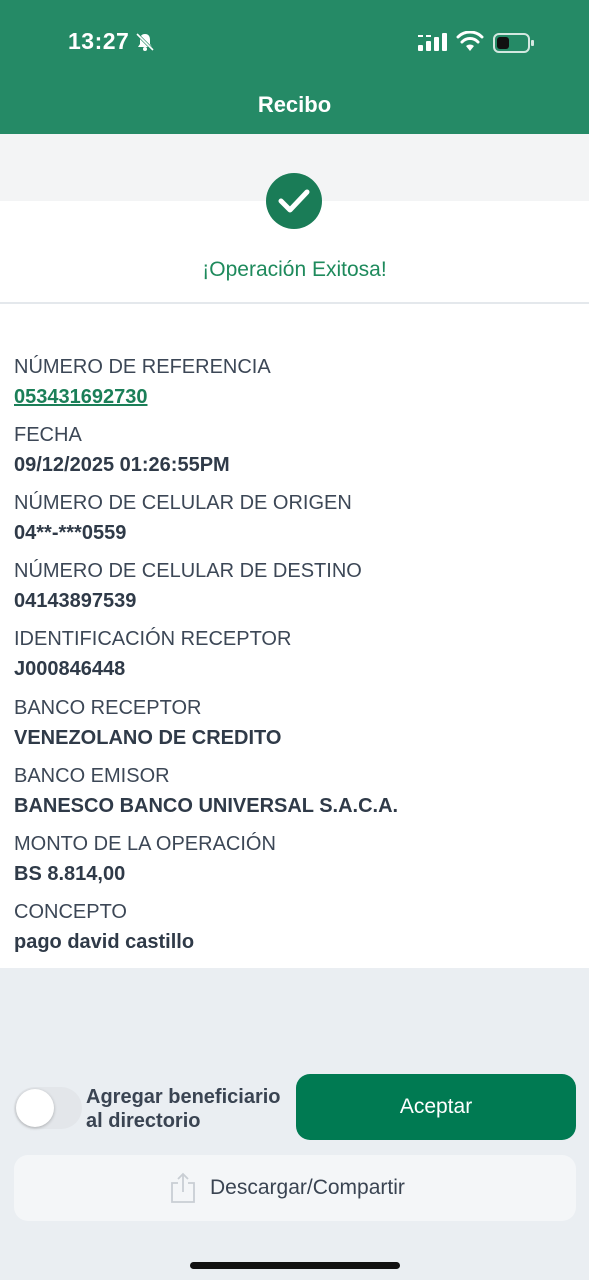 The image size is (589, 1280). Describe the element at coordinates (70, 874) in the screenshot. I see `amount-value: BS 8.814,00` at that location.